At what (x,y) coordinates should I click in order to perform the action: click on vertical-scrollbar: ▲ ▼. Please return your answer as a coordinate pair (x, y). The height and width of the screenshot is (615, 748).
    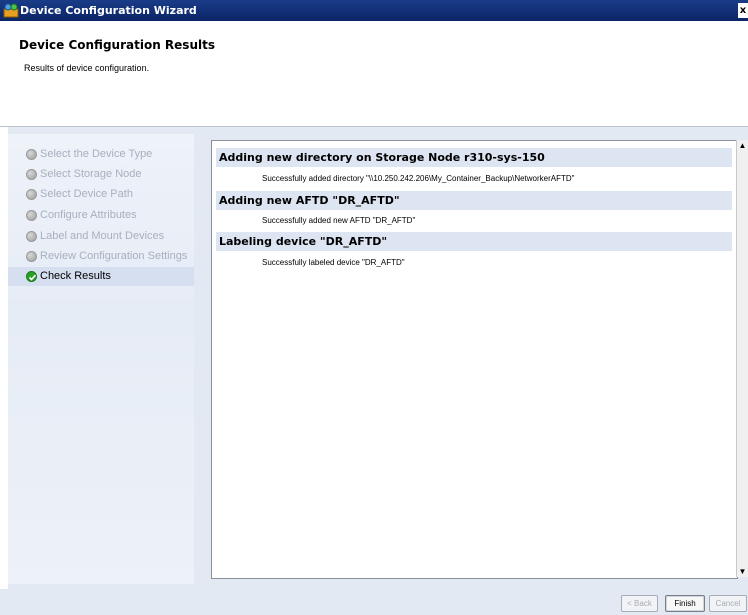
    Looking at the image, I should click on (742, 358).